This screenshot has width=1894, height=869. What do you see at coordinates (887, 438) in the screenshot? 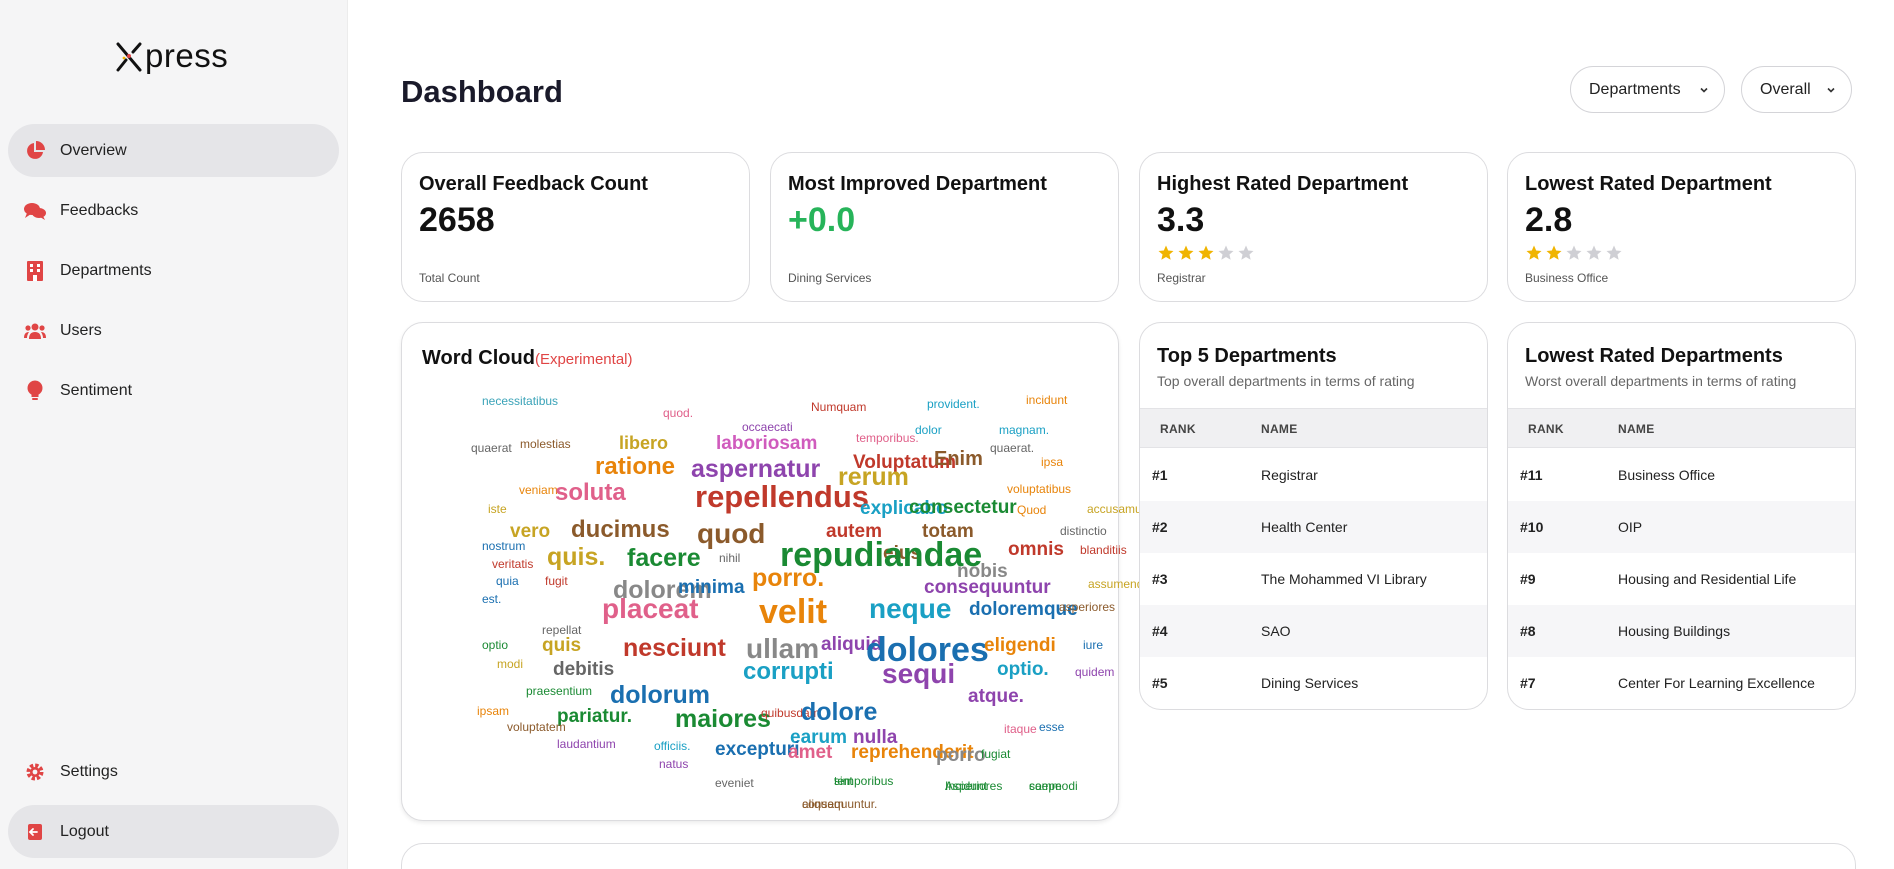
I see `word-cloud-word: temporibus.` at bounding box center [887, 438].